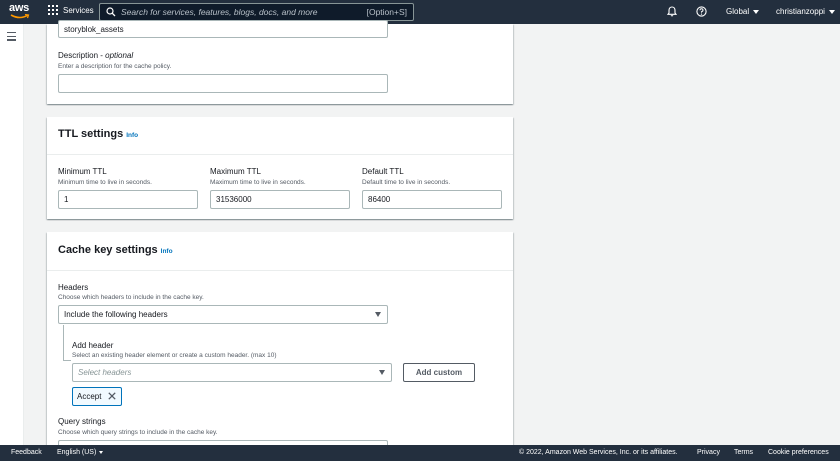  I want to click on description-input, so click(223, 83).